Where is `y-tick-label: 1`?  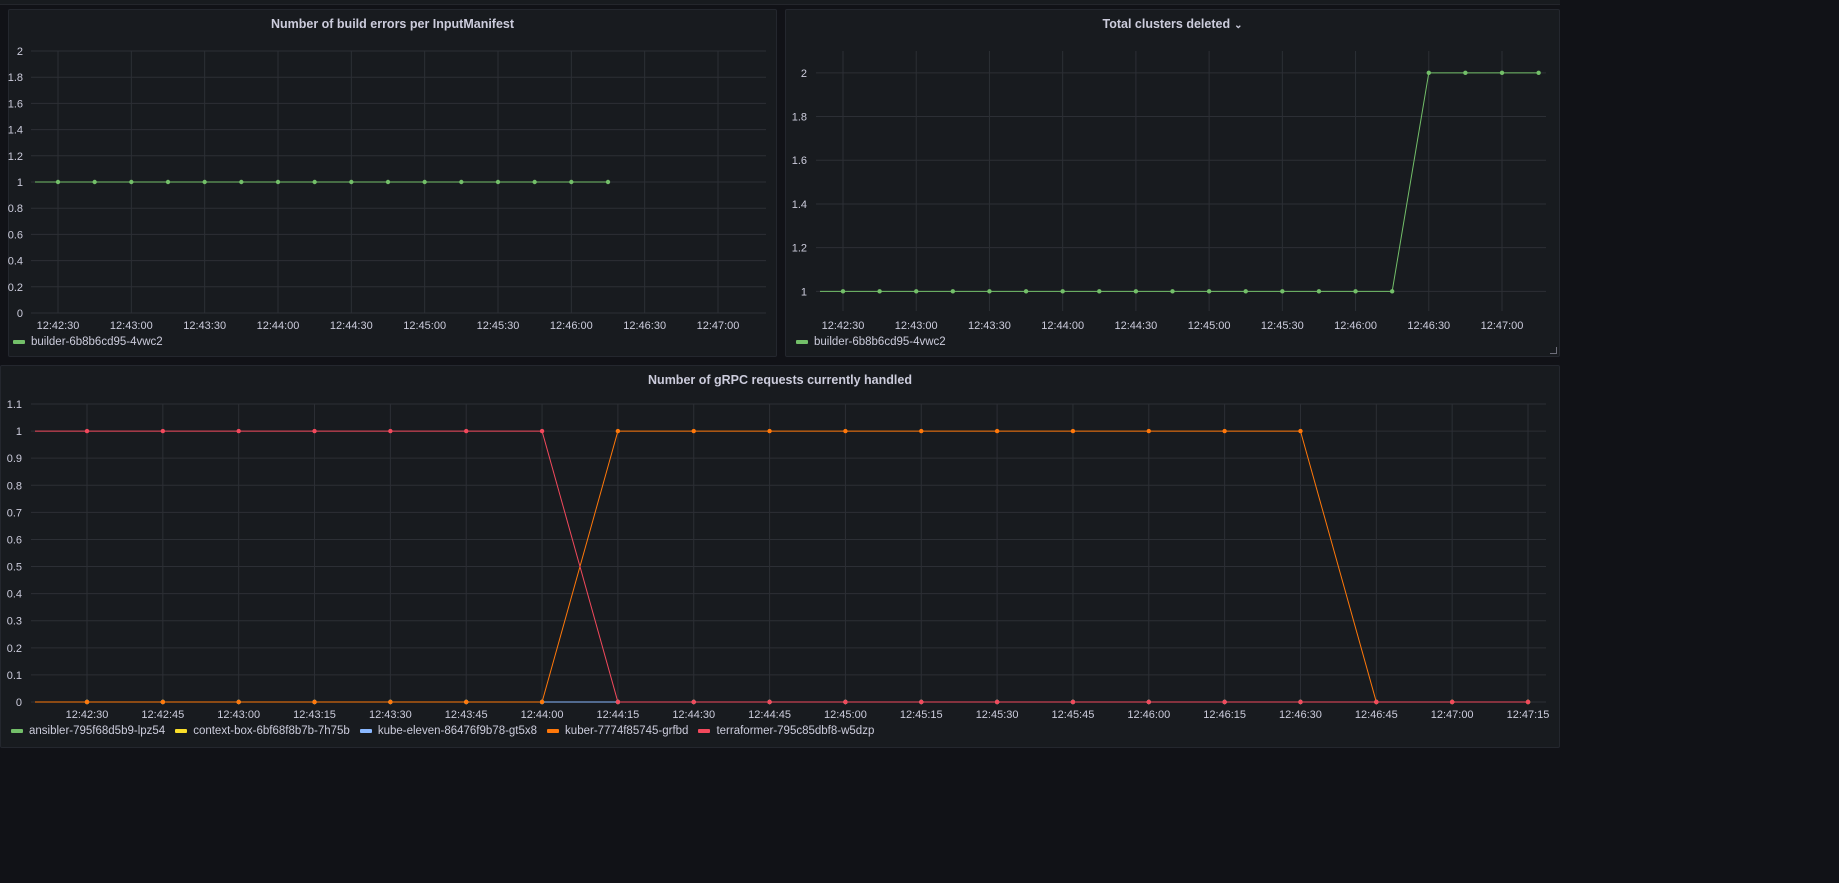 y-tick-label: 1 is located at coordinates (804, 292).